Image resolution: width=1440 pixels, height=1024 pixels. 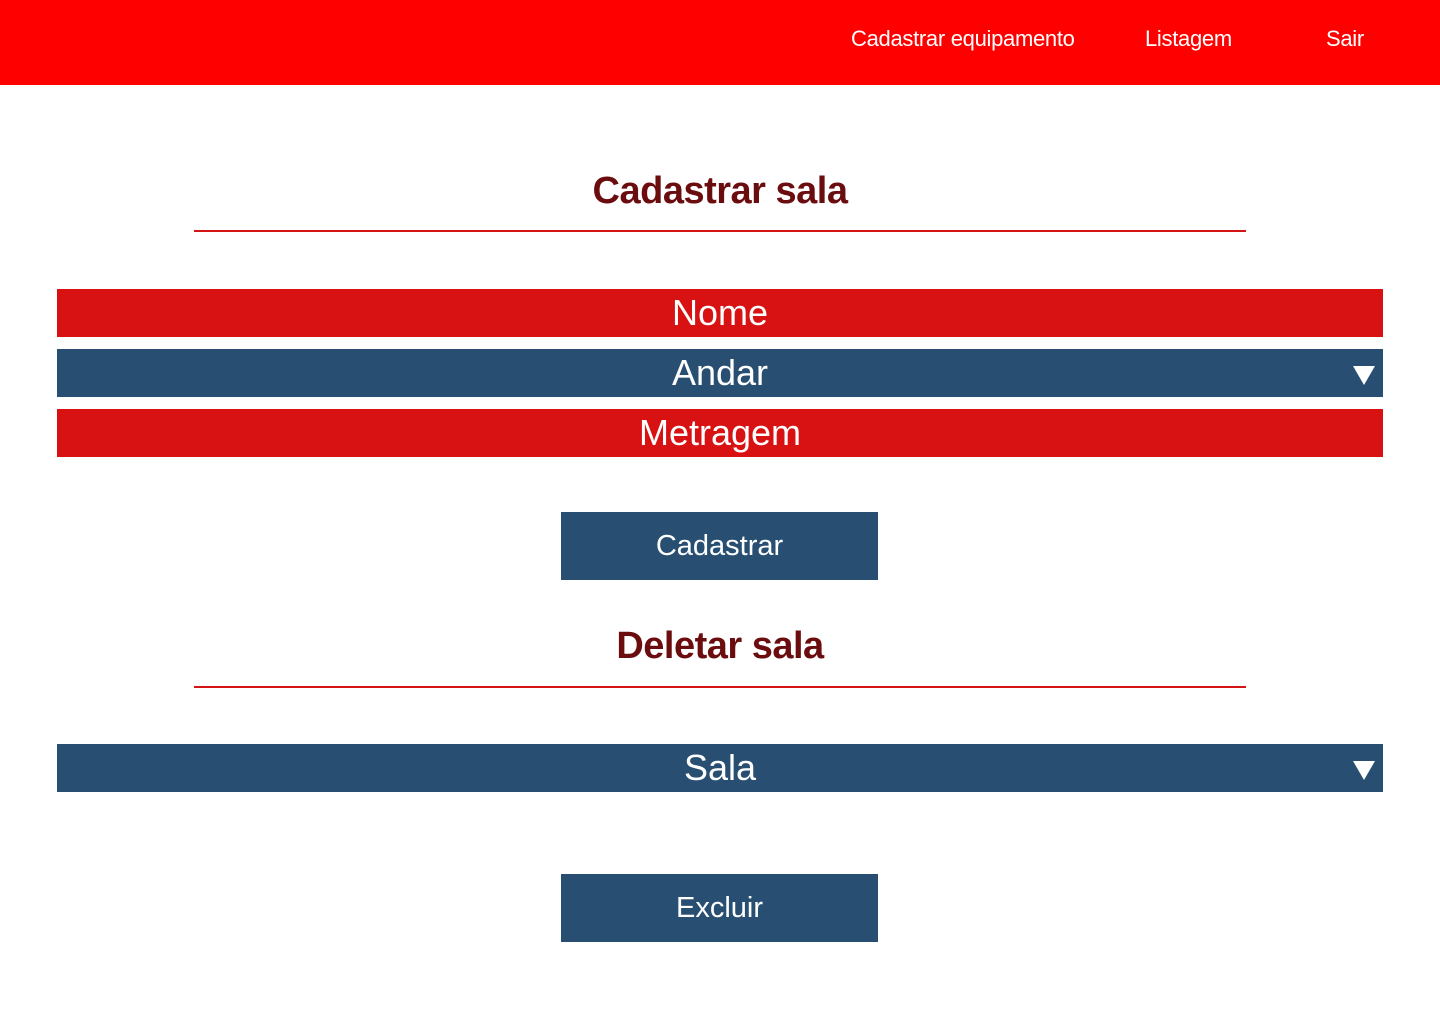 I want to click on andar-select: Andar, so click(x=720, y=373).